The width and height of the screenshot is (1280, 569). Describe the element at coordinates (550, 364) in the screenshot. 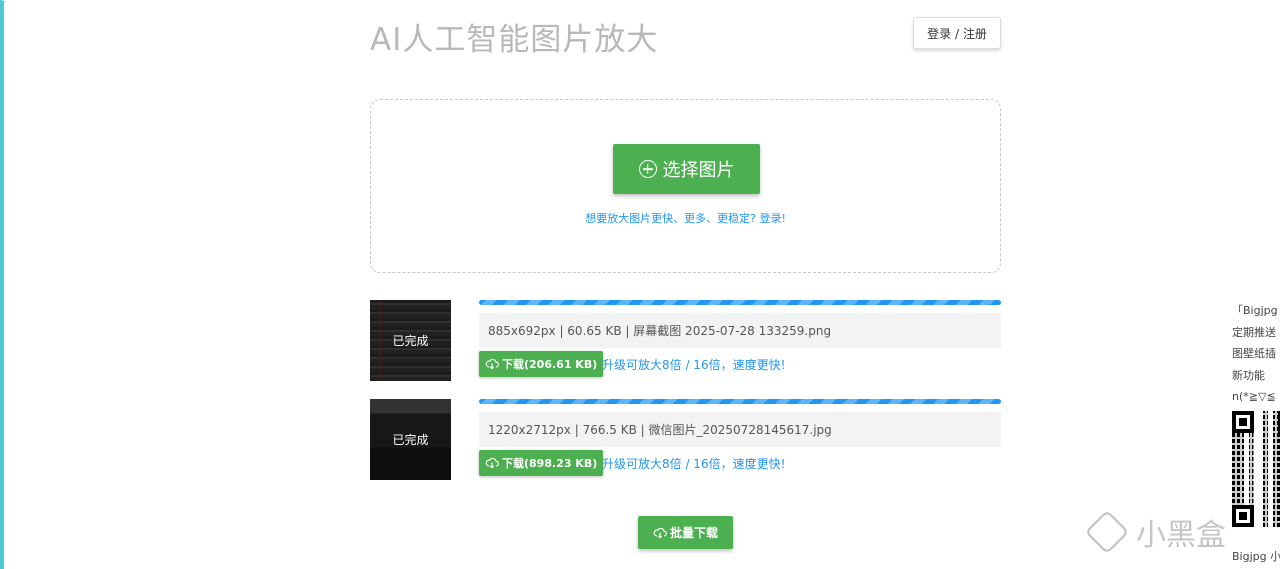

I see `download-label: 下载(206.61 KB)` at that location.